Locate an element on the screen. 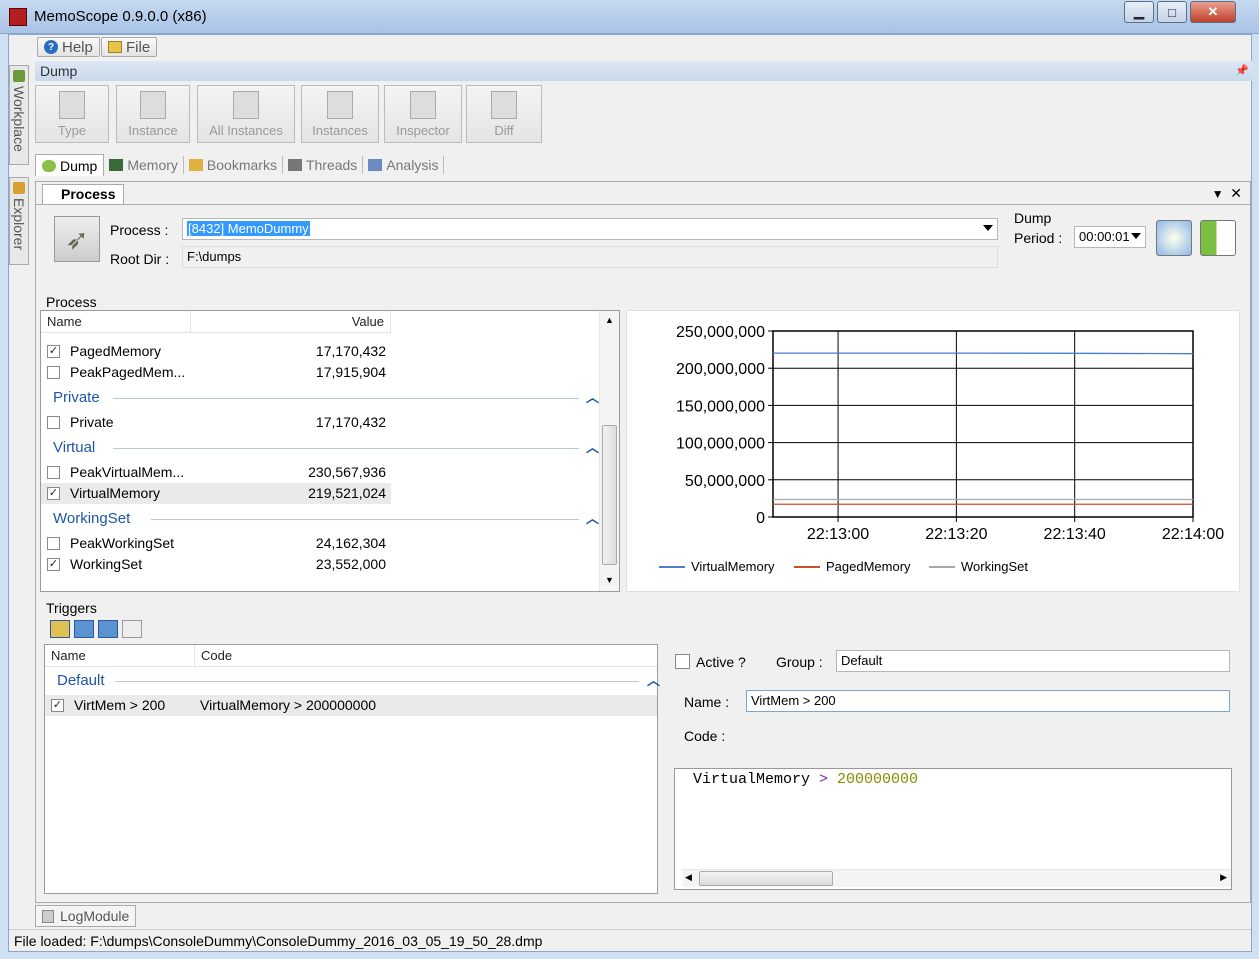 This screenshot has height=959, width=1259. rootdir-field: F:\dumps is located at coordinates (590, 257).